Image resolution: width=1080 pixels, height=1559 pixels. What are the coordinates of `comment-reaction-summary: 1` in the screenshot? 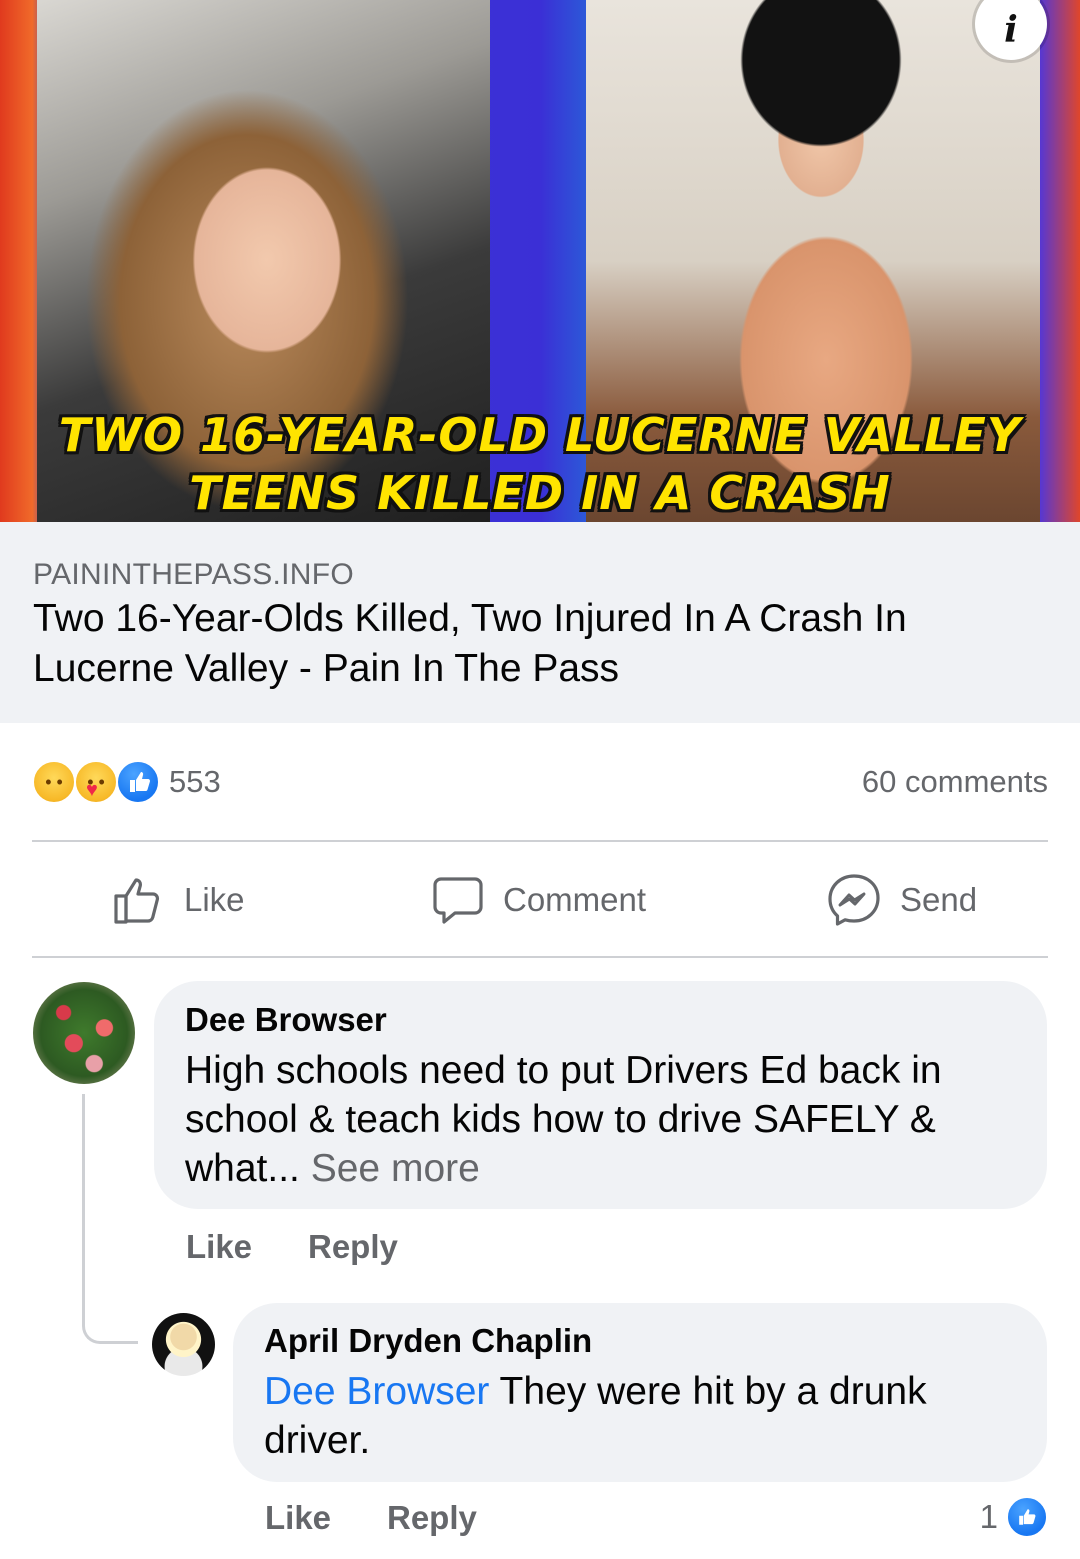 It's located at (1014, 1517).